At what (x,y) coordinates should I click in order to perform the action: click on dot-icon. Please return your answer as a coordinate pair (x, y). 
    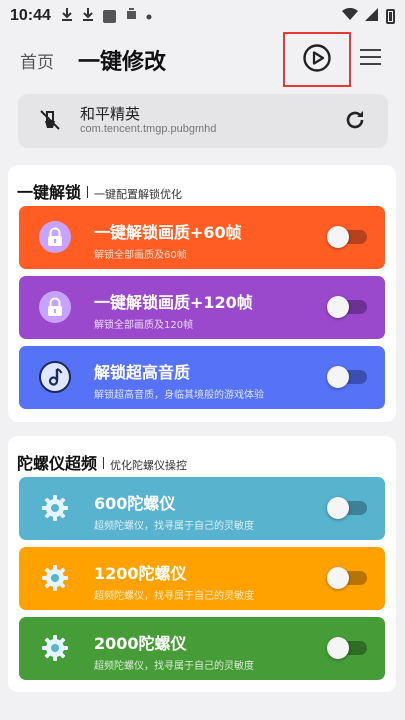
    Looking at the image, I should click on (149, 16).